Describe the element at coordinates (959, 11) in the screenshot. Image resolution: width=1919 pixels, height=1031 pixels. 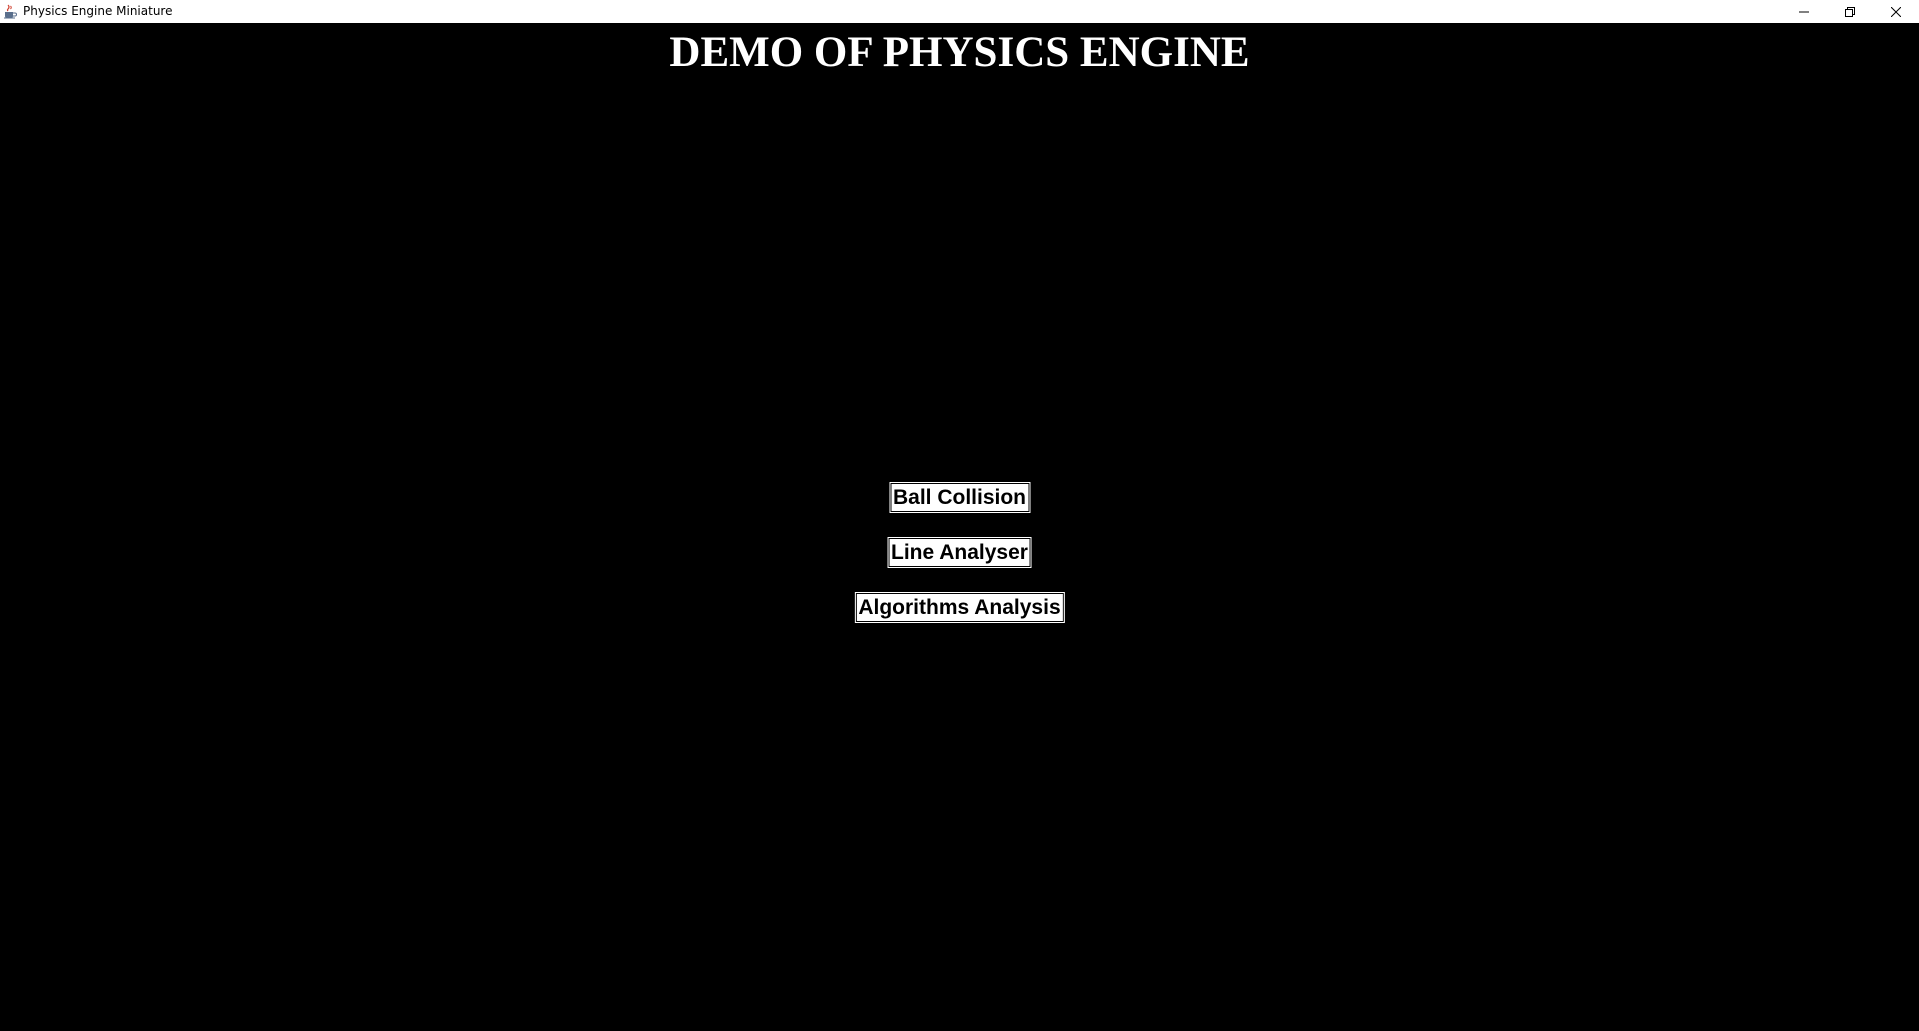
I see `title-bar: Physics Engine Miniature` at that location.